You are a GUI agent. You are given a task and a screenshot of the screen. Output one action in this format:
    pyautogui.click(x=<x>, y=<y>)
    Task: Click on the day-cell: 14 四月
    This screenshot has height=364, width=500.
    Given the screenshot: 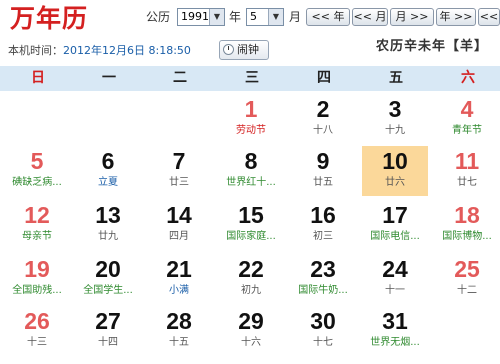 What is the action you would take?
    pyautogui.click(x=179, y=225)
    